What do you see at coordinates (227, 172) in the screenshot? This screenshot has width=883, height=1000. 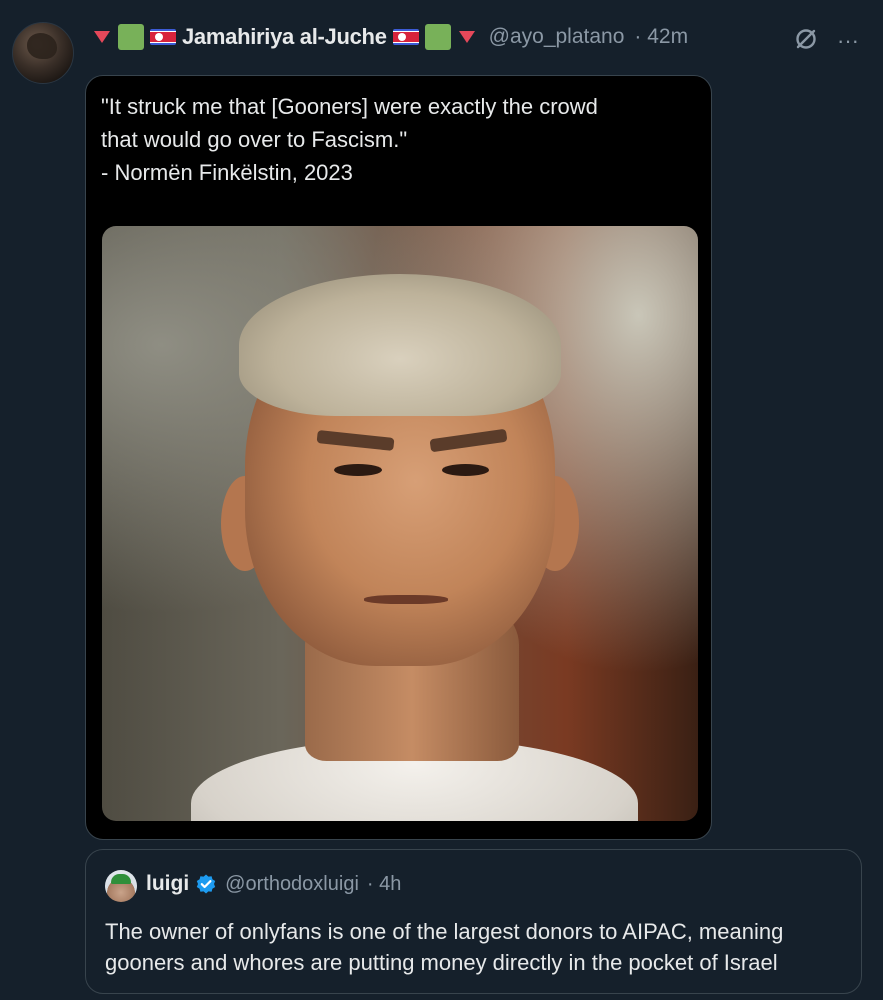 I see `post-text-line: - Normën Finkëlstin, 2023` at bounding box center [227, 172].